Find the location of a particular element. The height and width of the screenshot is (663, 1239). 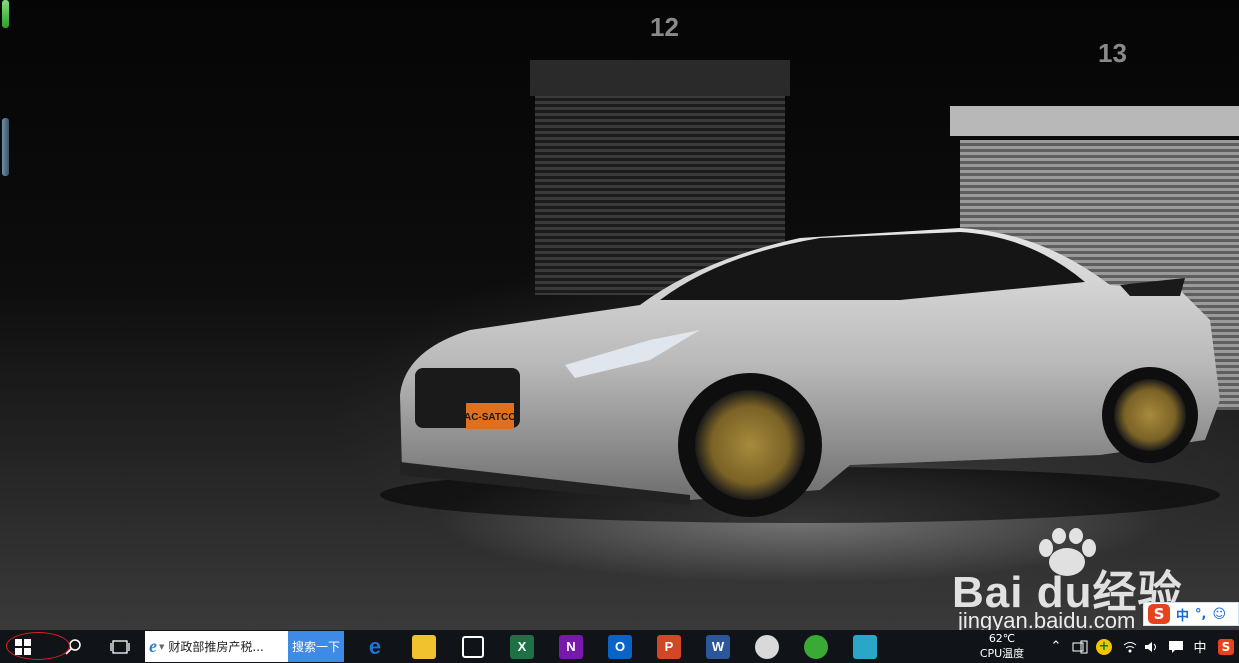

ime-mode-toggle: 中 is located at coordinates (1182, 614).